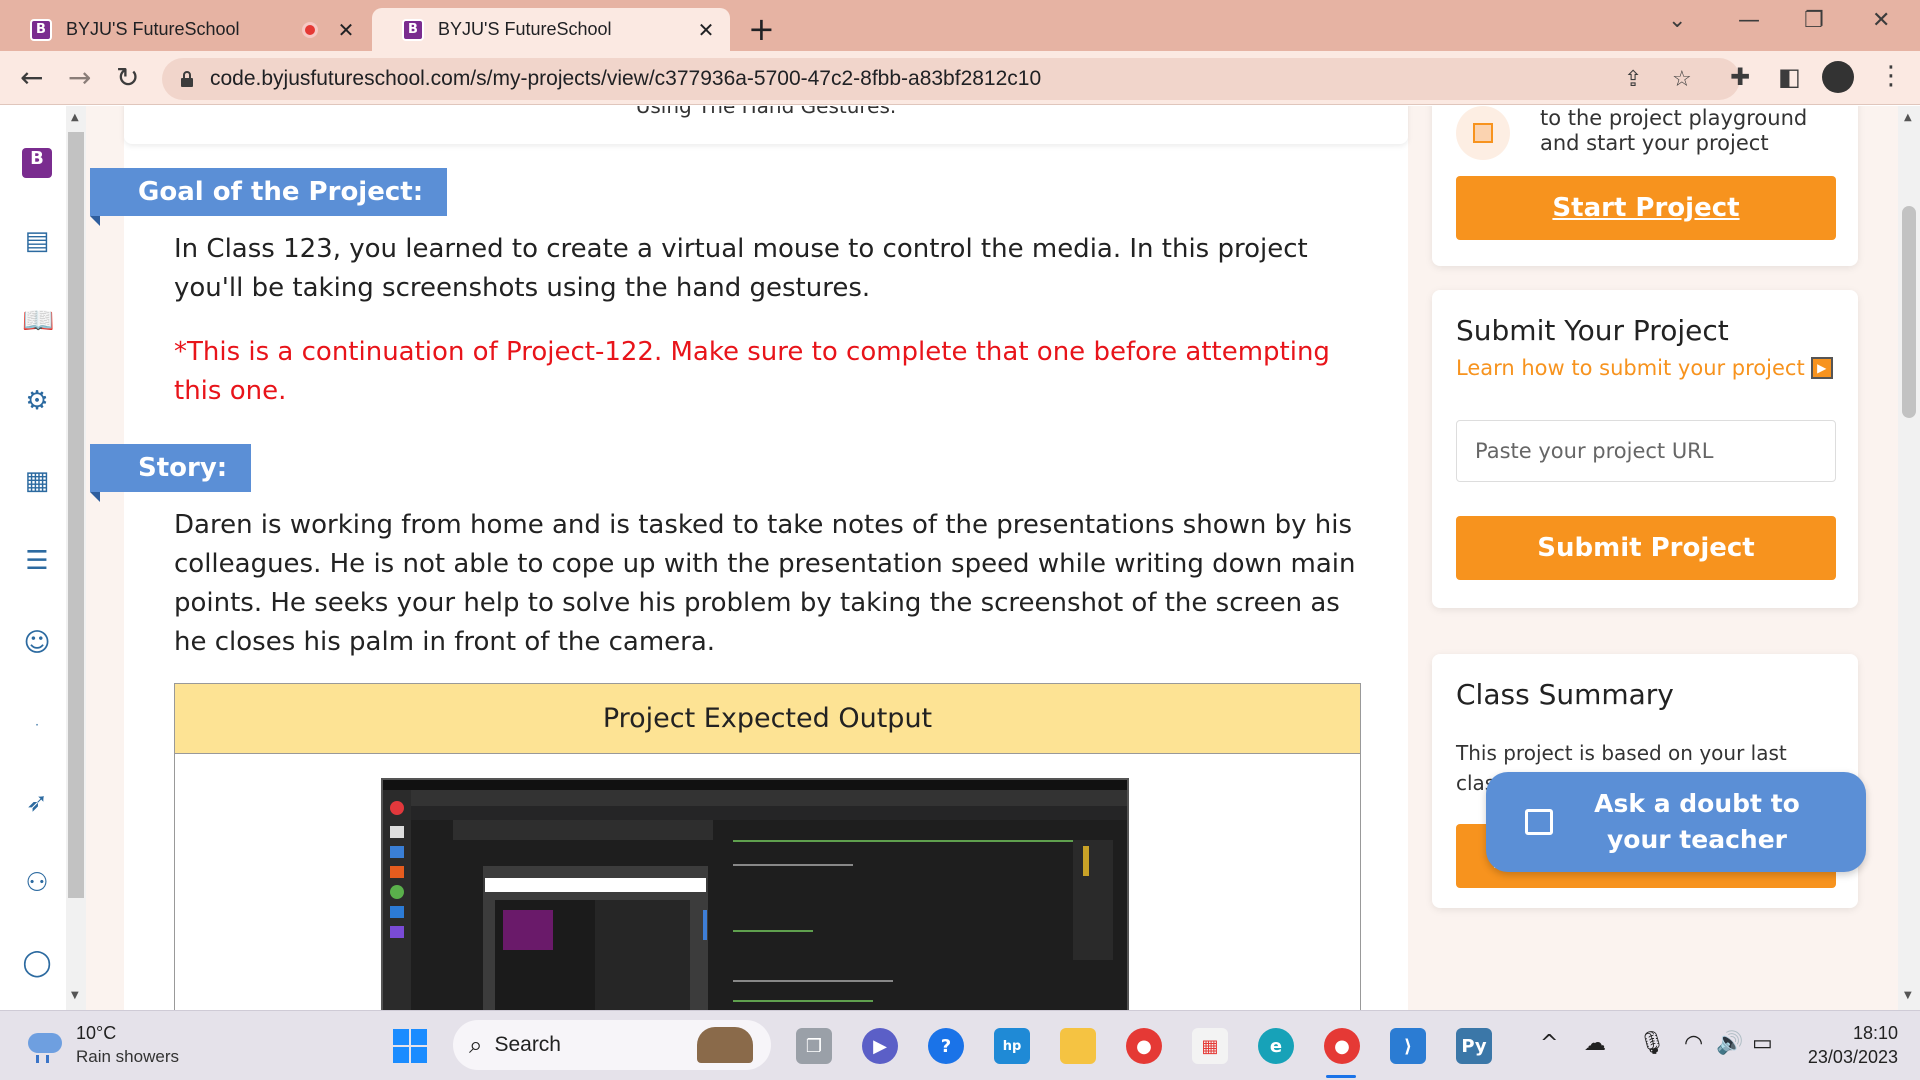 The width and height of the screenshot is (1920, 1080). I want to click on file-explorer-icon, so click(1078, 1046).